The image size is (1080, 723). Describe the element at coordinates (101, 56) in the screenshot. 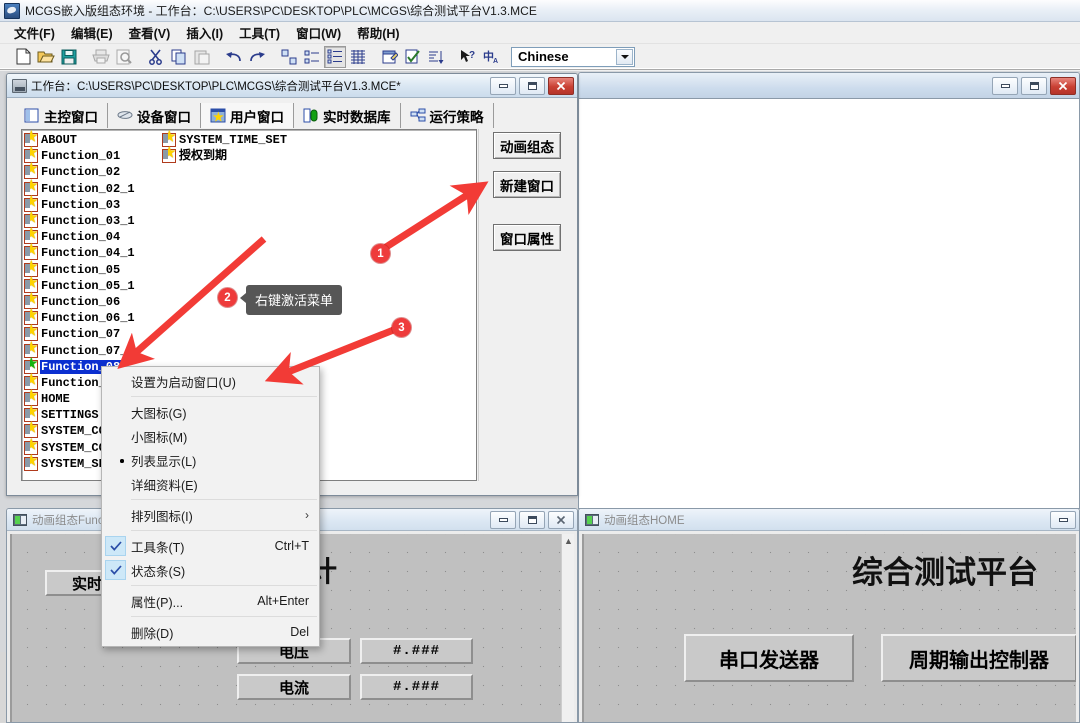

I see `print-icon` at that location.